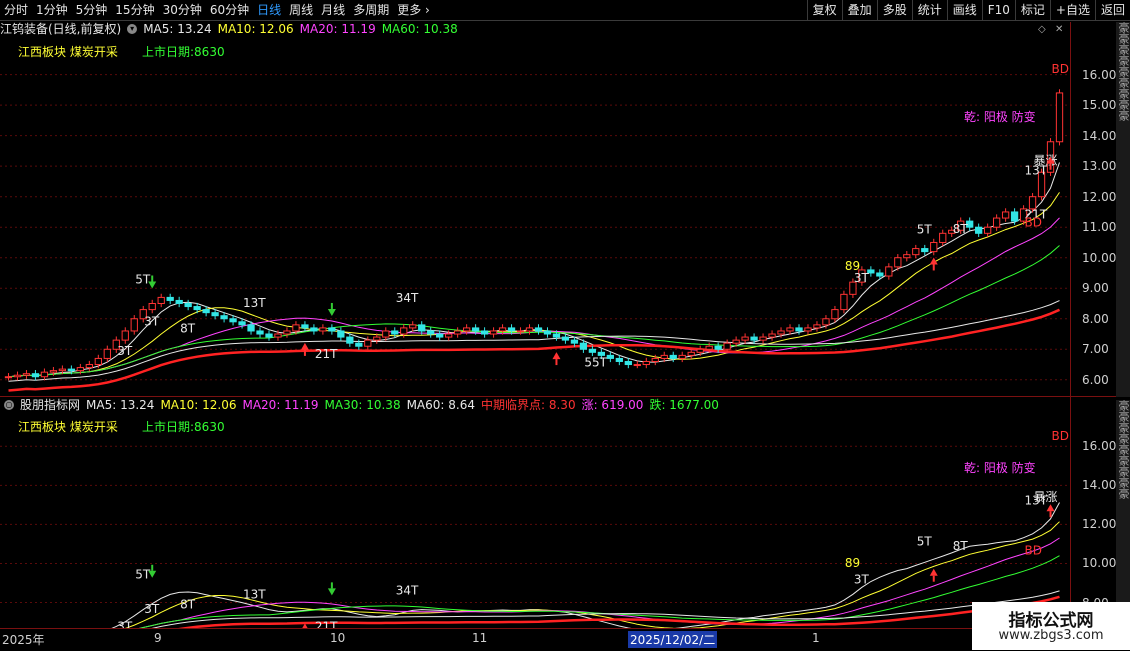  What do you see at coordinates (595, 362) in the screenshot?
I see `annotation-label: 55T` at bounding box center [595, 362].